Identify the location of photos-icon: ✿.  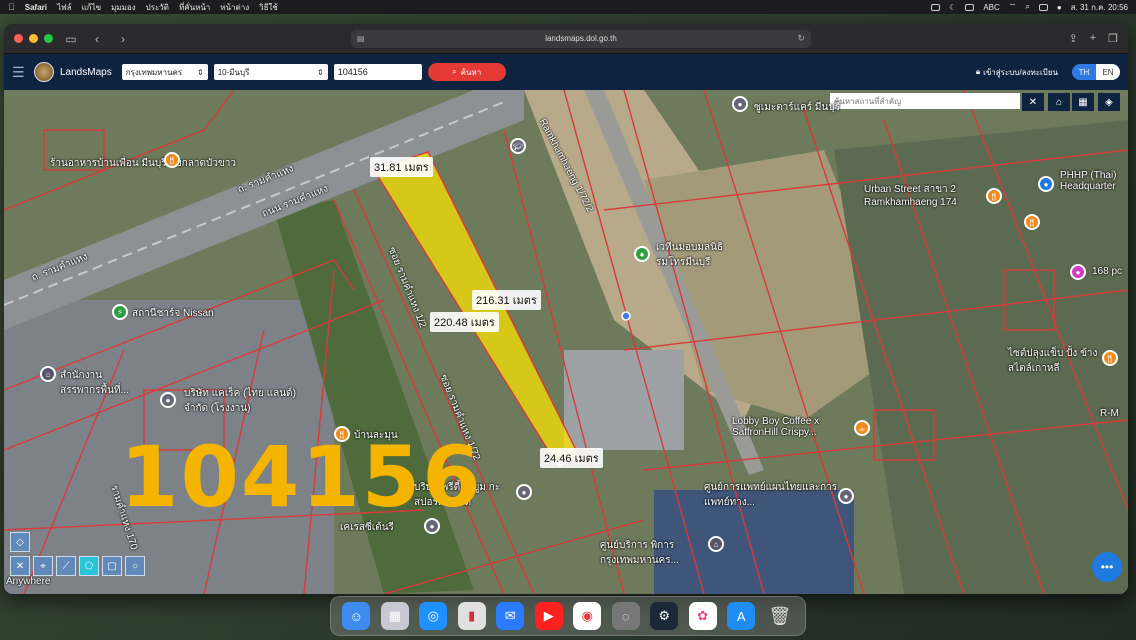
(702, 616).